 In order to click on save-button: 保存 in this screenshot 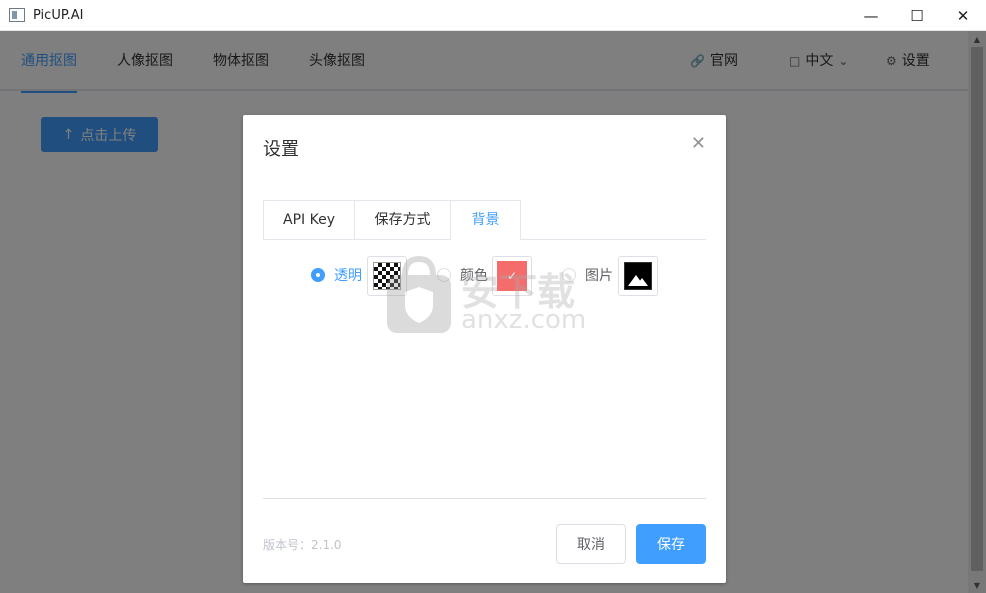, I will do `click(671, 544)`.